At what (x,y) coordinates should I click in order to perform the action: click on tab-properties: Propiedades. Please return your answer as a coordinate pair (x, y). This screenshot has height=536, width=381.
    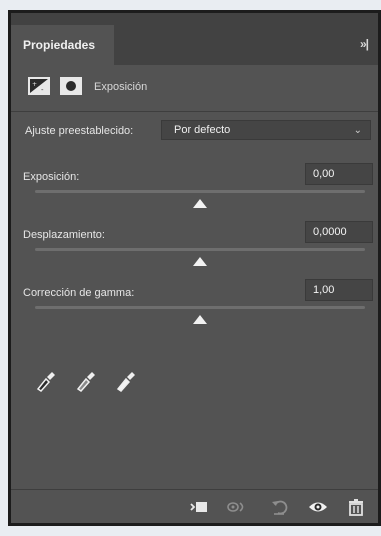
    Looking at the image, I should click on (62, 45).